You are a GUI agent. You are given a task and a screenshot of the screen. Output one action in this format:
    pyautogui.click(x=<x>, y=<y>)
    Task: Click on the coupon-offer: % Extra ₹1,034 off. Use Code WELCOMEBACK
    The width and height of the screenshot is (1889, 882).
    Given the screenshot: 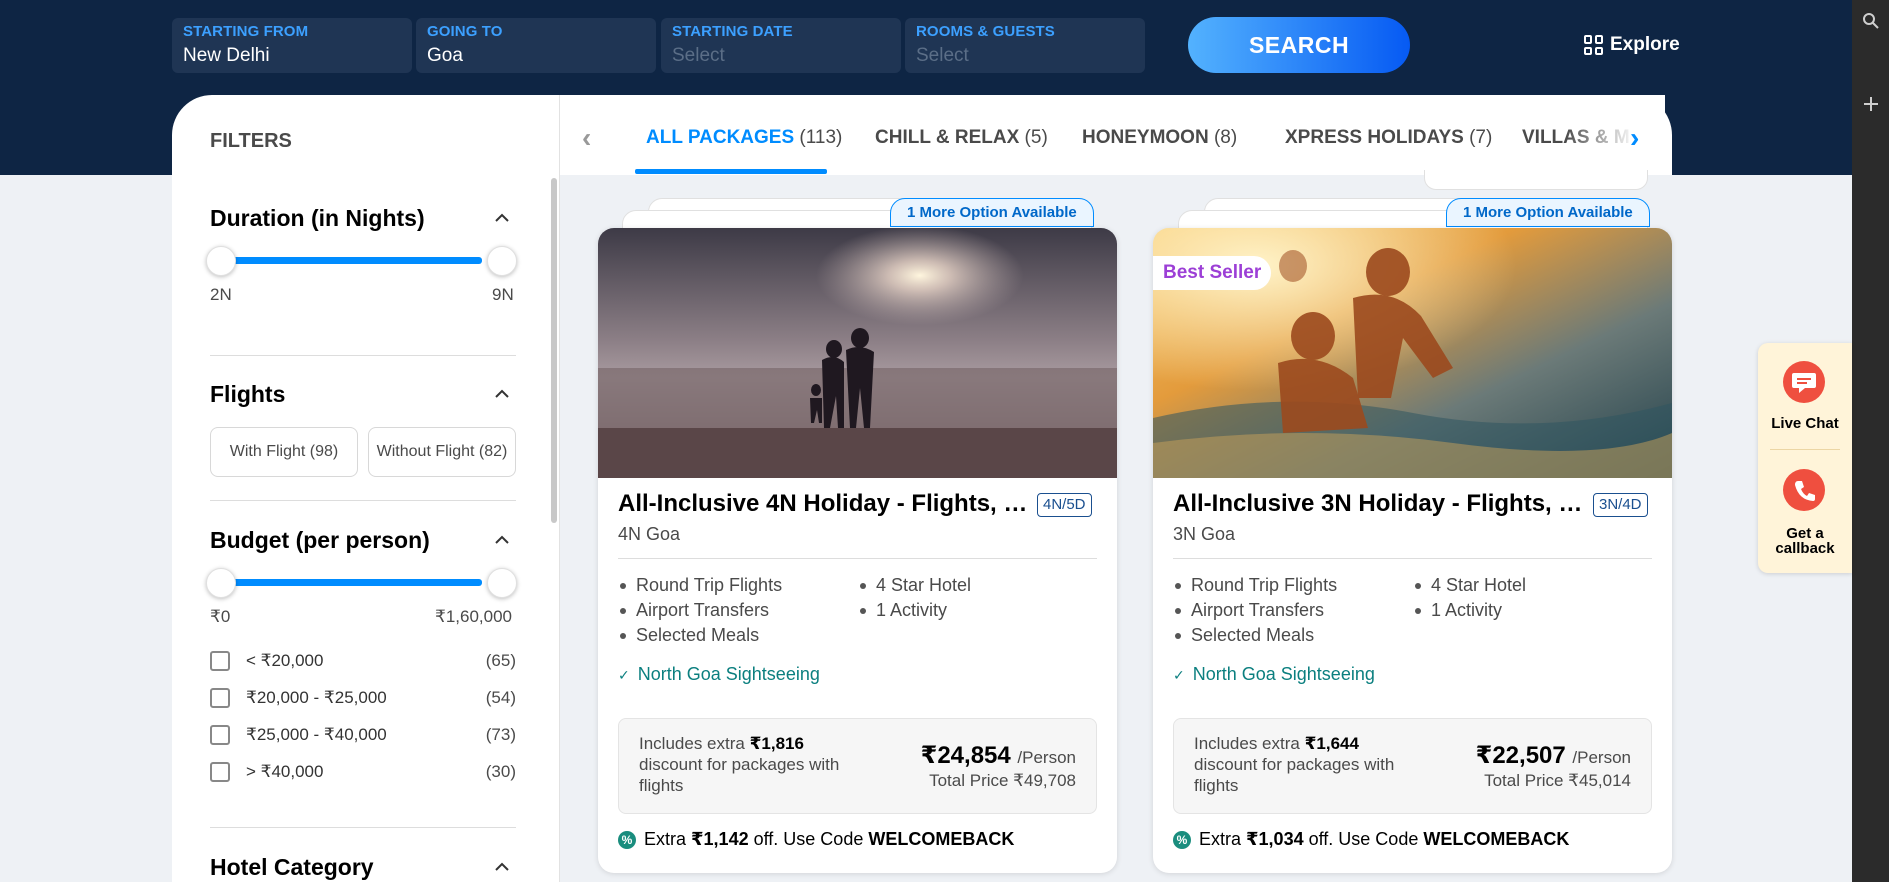 What is the action you would take?
    pyautogui.click(x=1371, y=839)
    